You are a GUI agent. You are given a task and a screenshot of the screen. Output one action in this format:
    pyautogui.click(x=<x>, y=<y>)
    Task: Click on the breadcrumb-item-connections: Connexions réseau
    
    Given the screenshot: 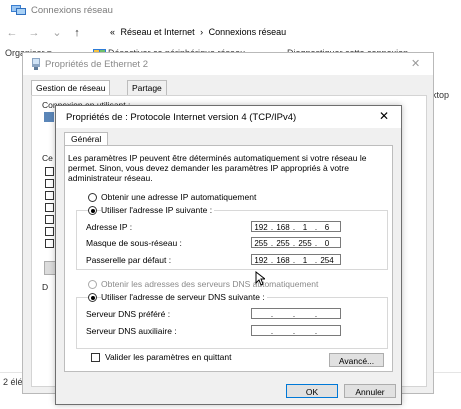 What is the action you would take?
    pyautogui.click(x=248, y=32)
    